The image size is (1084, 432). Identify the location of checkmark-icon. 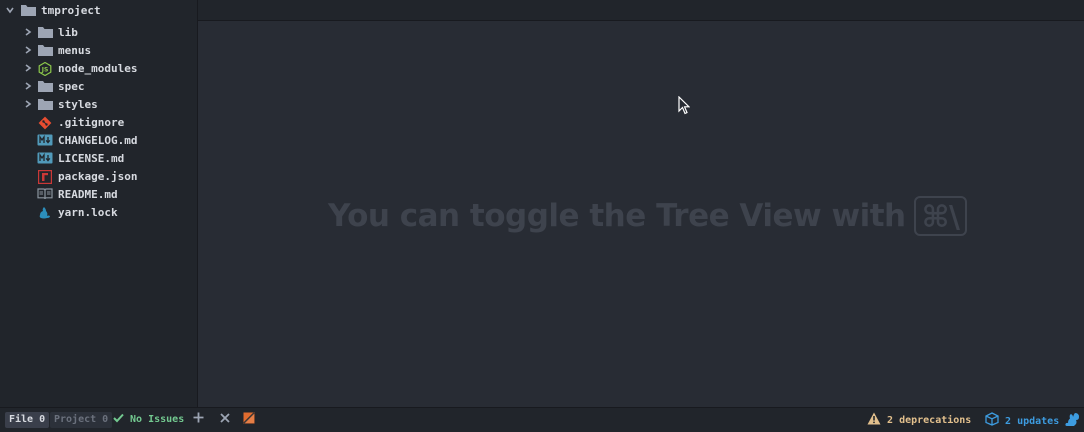
(118, 418).